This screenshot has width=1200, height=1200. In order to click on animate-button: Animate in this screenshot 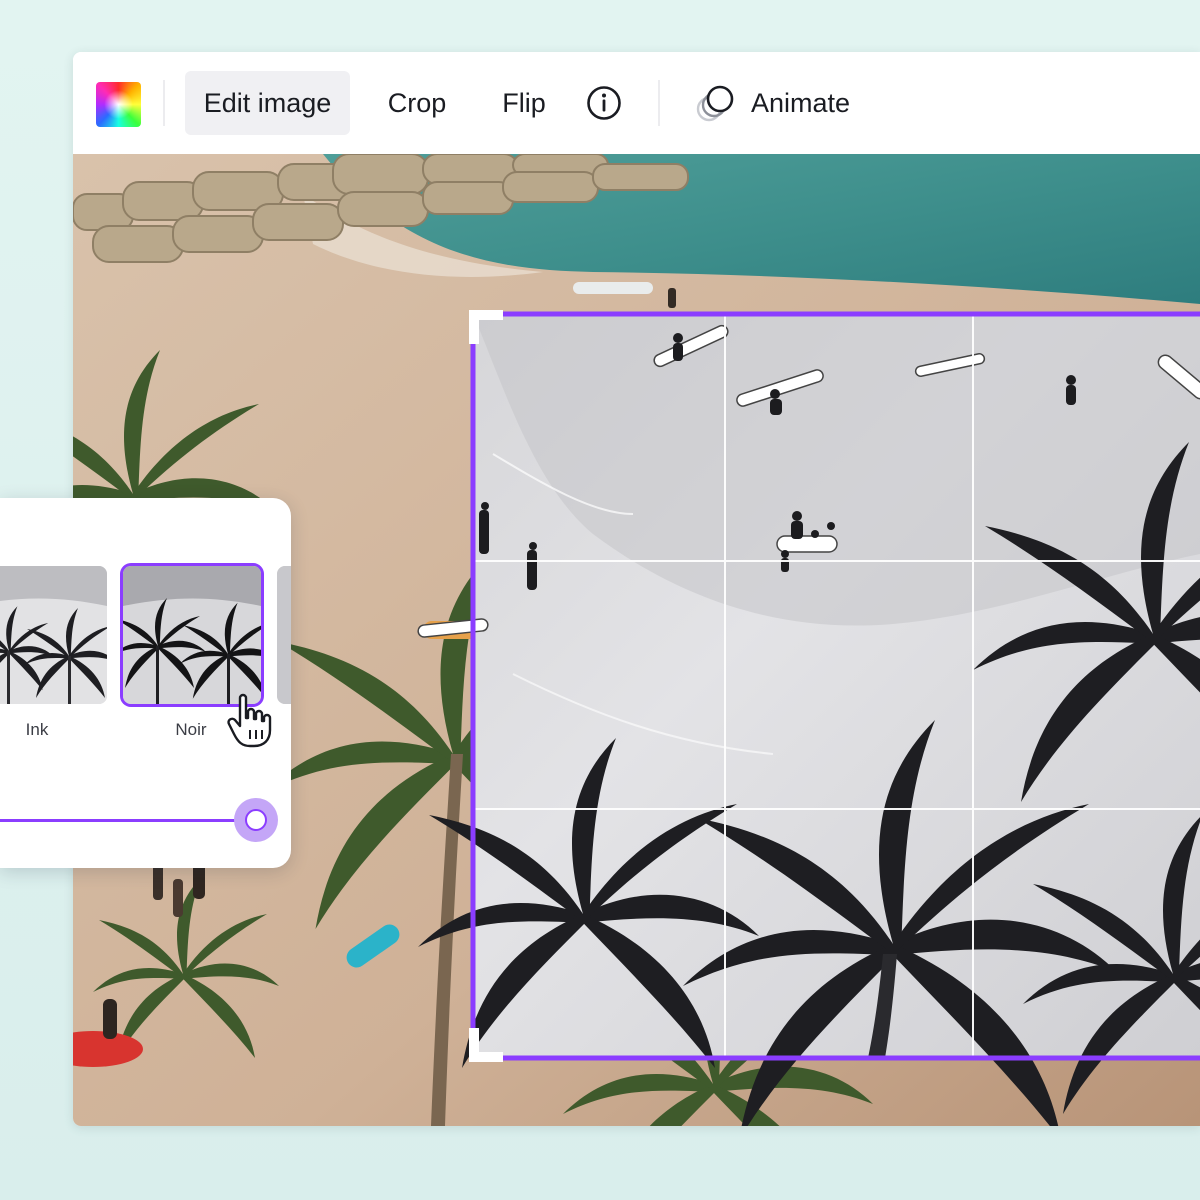, I will do `click(776, 103)`.